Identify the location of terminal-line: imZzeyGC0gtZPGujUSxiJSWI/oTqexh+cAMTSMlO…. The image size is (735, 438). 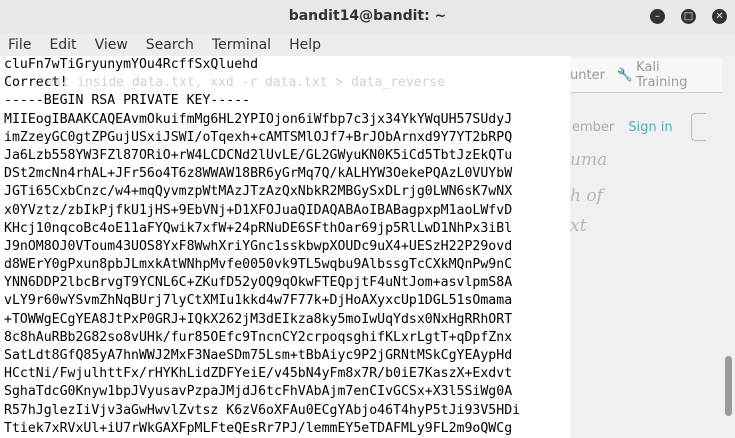
(258, 137).